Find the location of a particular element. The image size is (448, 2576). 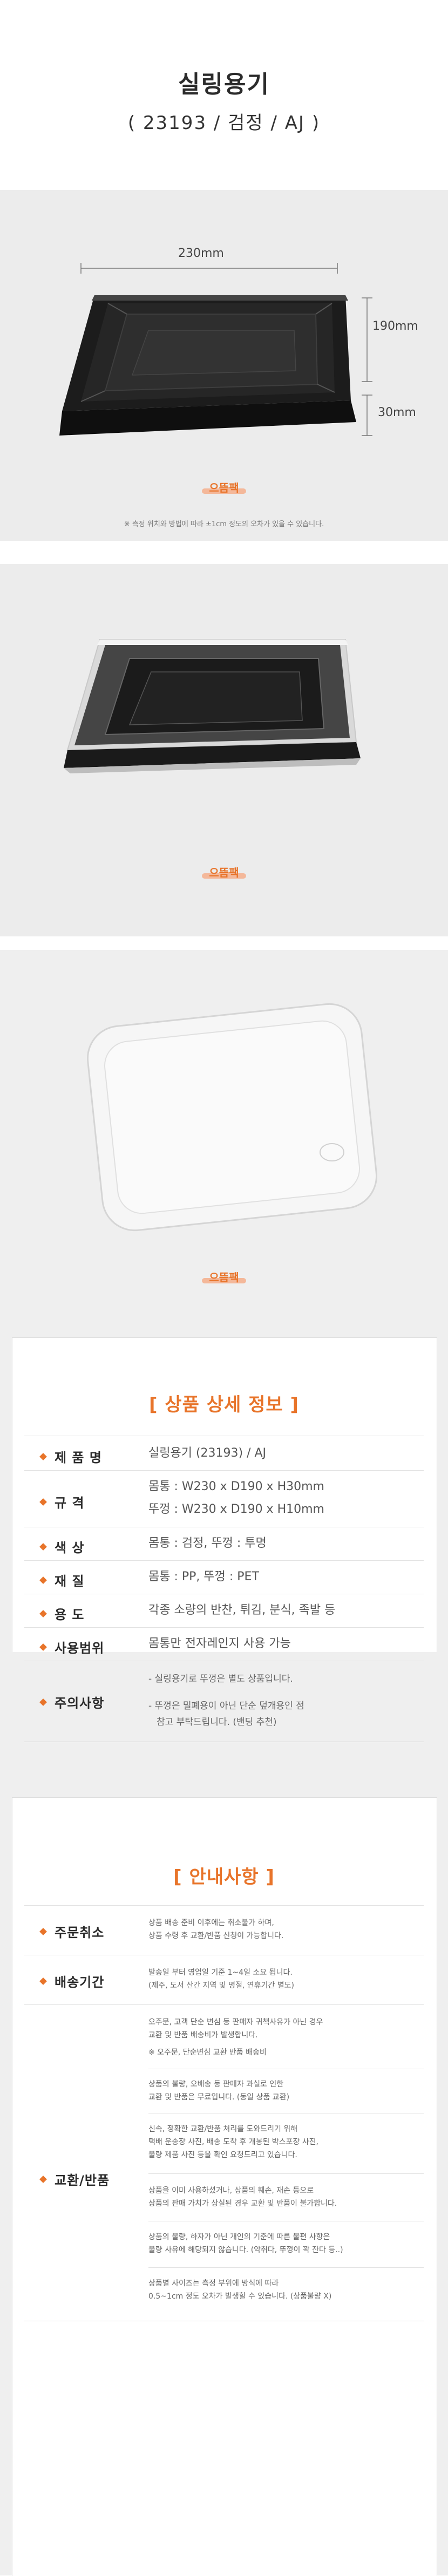

exchange-text: 상품의 판매 가치가 상실된 경우 교환 및 반품이 불가합니다. is located at coordinates (242, 2203).